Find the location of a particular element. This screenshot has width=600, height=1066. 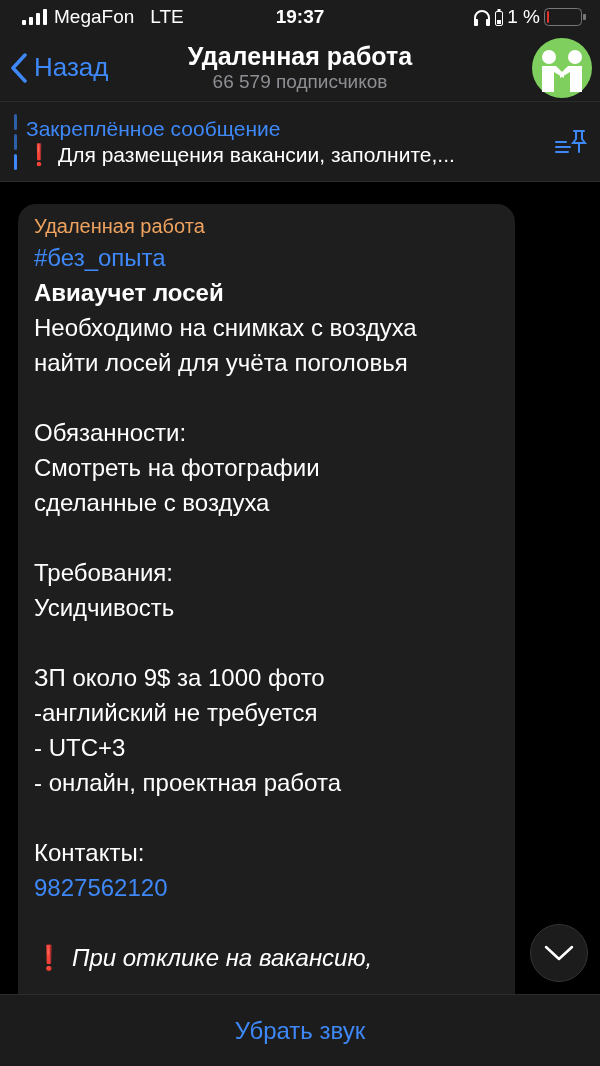

subscriber-count: 66 579 подписчиков is located at coordinates (300, 82).